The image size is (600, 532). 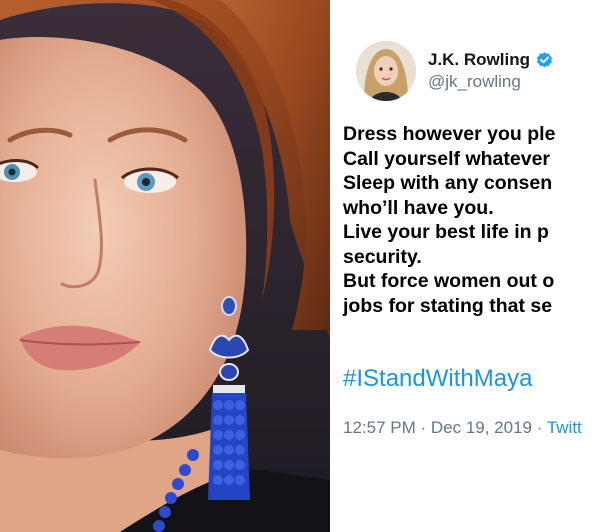 What do you see at coordinates (446, 232) in the screenshot?
I see `tweet-line: Live your best life in p` at bounding box center [446, 232].